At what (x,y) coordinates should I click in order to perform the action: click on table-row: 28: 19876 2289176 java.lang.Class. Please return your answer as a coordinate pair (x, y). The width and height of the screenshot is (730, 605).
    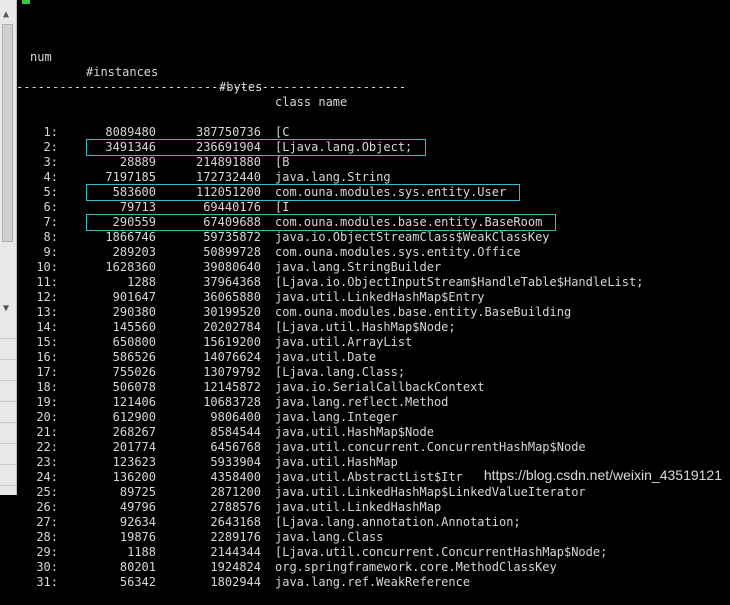
    Looking at the image, I should click on (373, 537).